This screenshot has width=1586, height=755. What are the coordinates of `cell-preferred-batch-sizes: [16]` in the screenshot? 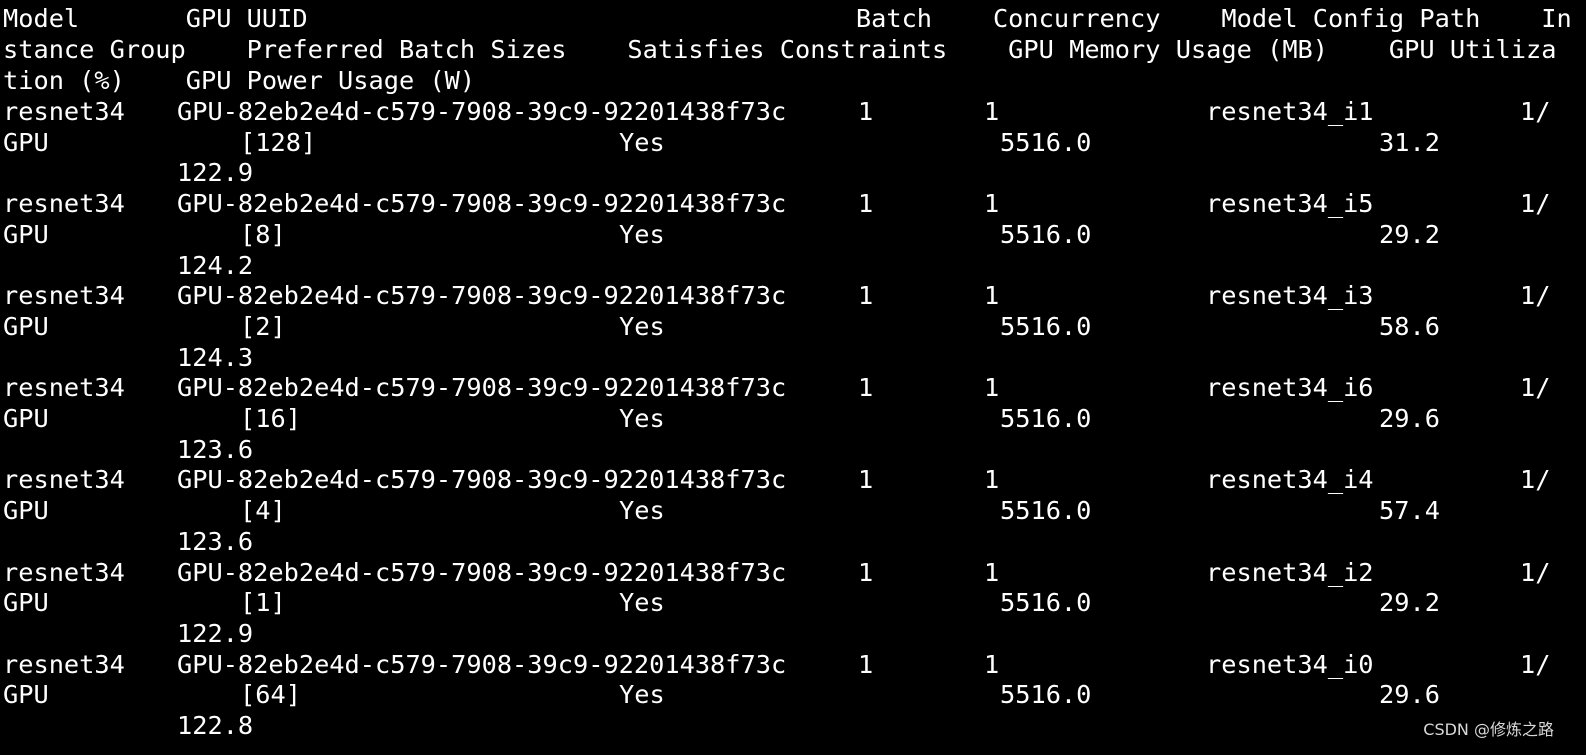 It's located at (270, 418).